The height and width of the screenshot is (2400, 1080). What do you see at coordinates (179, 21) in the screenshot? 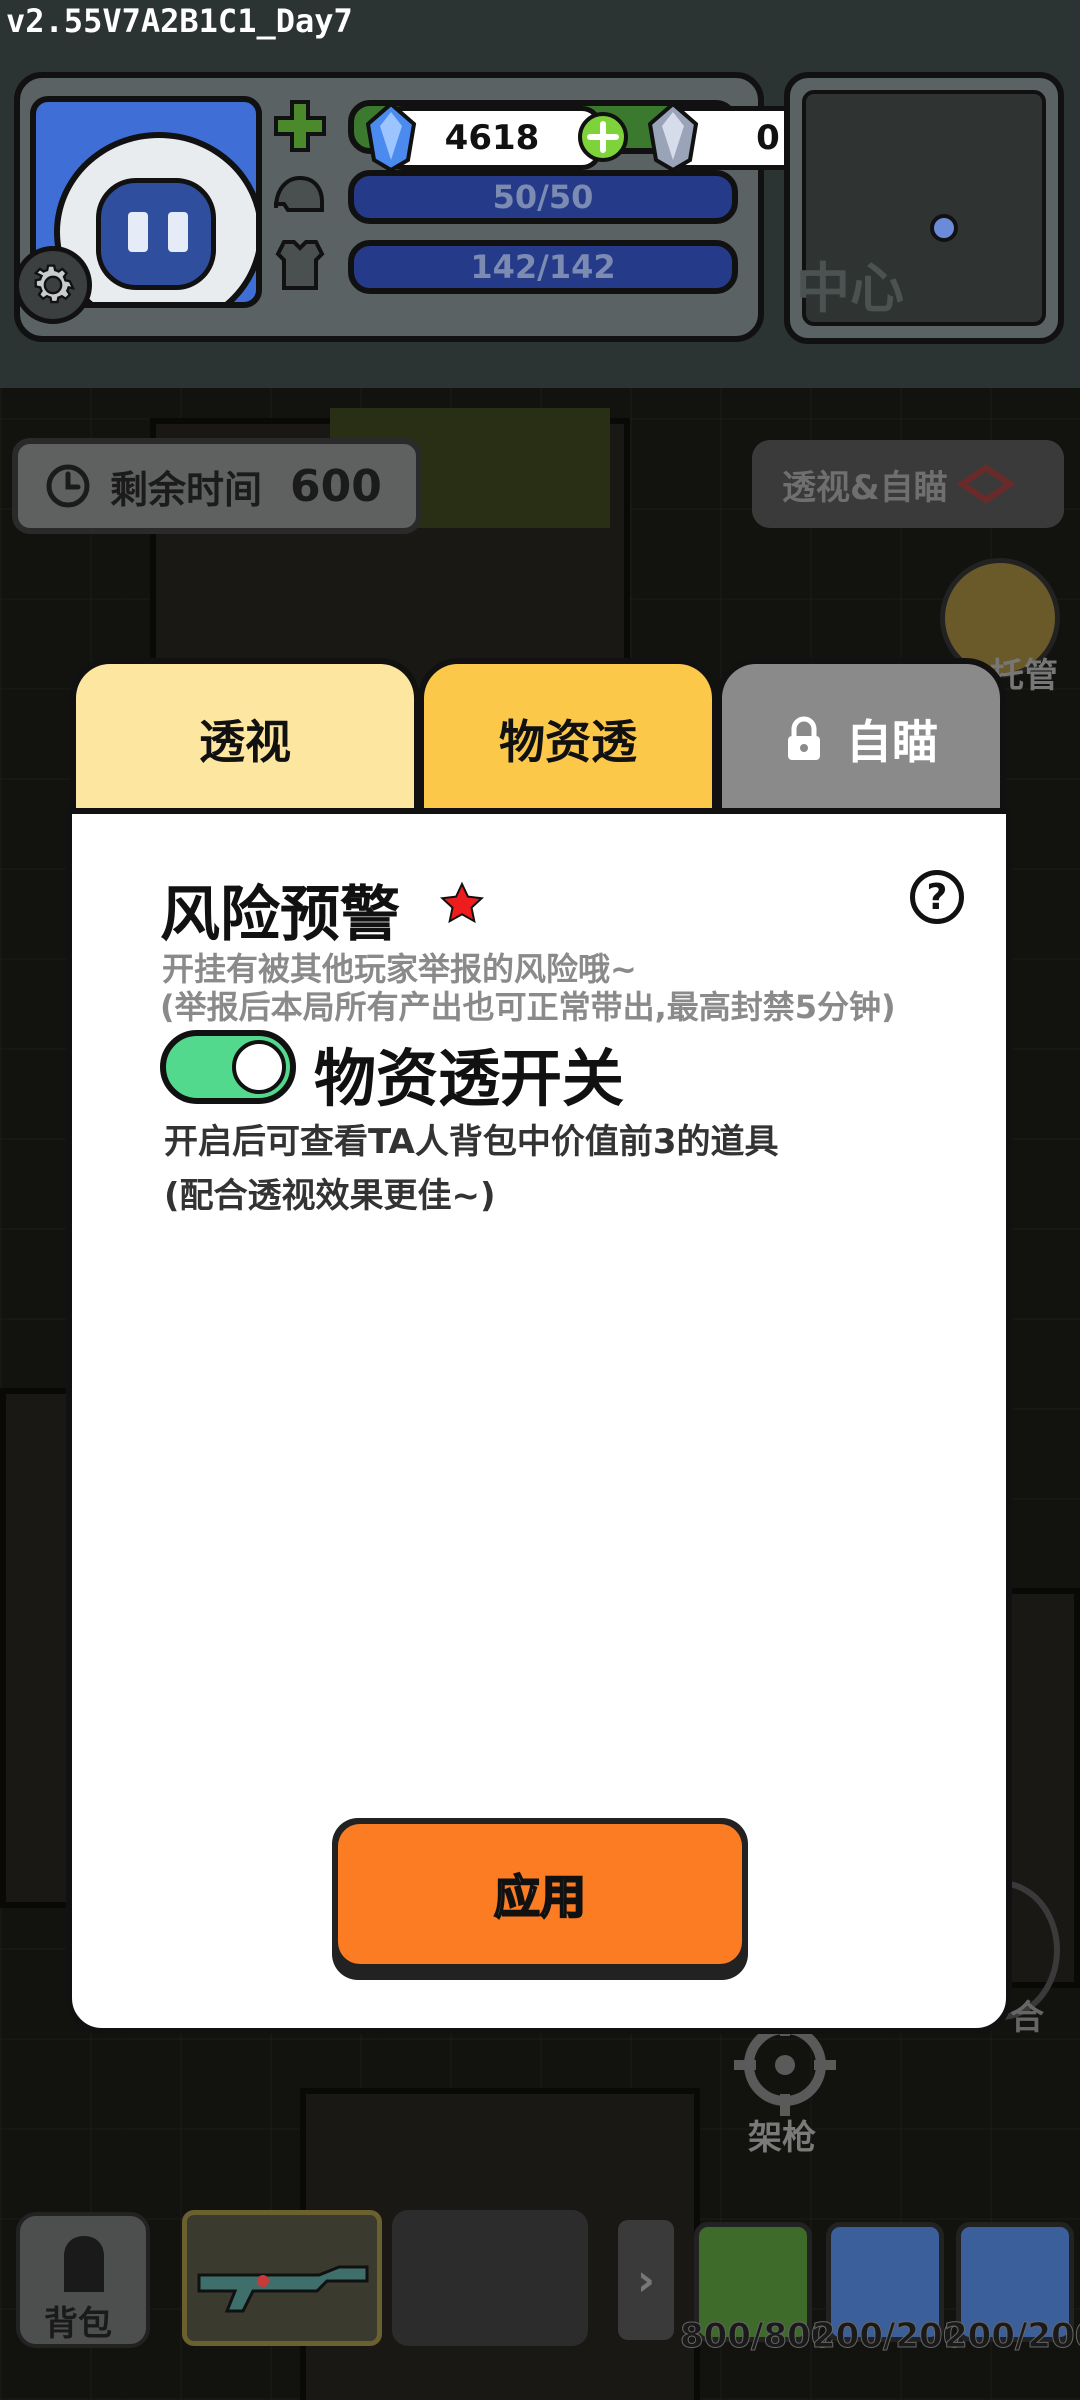
I see `version-label: v2.55V7A2B1C1_Day7` at bounding box center [179, 21].